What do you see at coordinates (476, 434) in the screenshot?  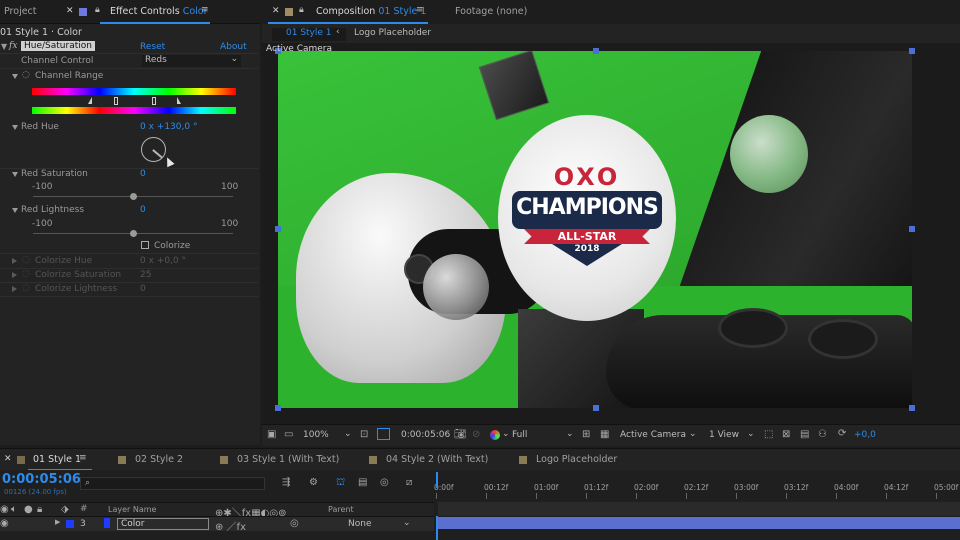 I see `show-snapshot-icon: ⊘` at bounding box center [476, 434].